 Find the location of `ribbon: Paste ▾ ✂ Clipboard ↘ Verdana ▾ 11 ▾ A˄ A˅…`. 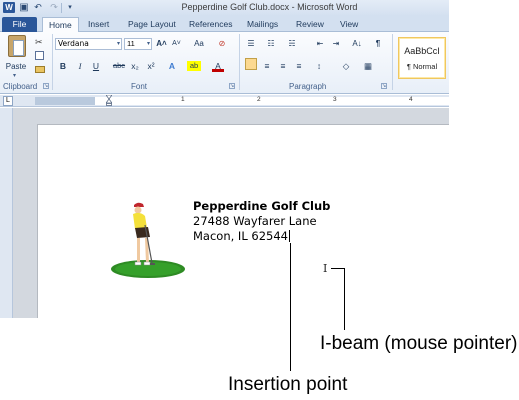

ribbon: Paste ▾ ✂ Clipboard ↘ Verdana ▾ 11 ▾ A˄ A˅… is located at coordinates (224, 63).